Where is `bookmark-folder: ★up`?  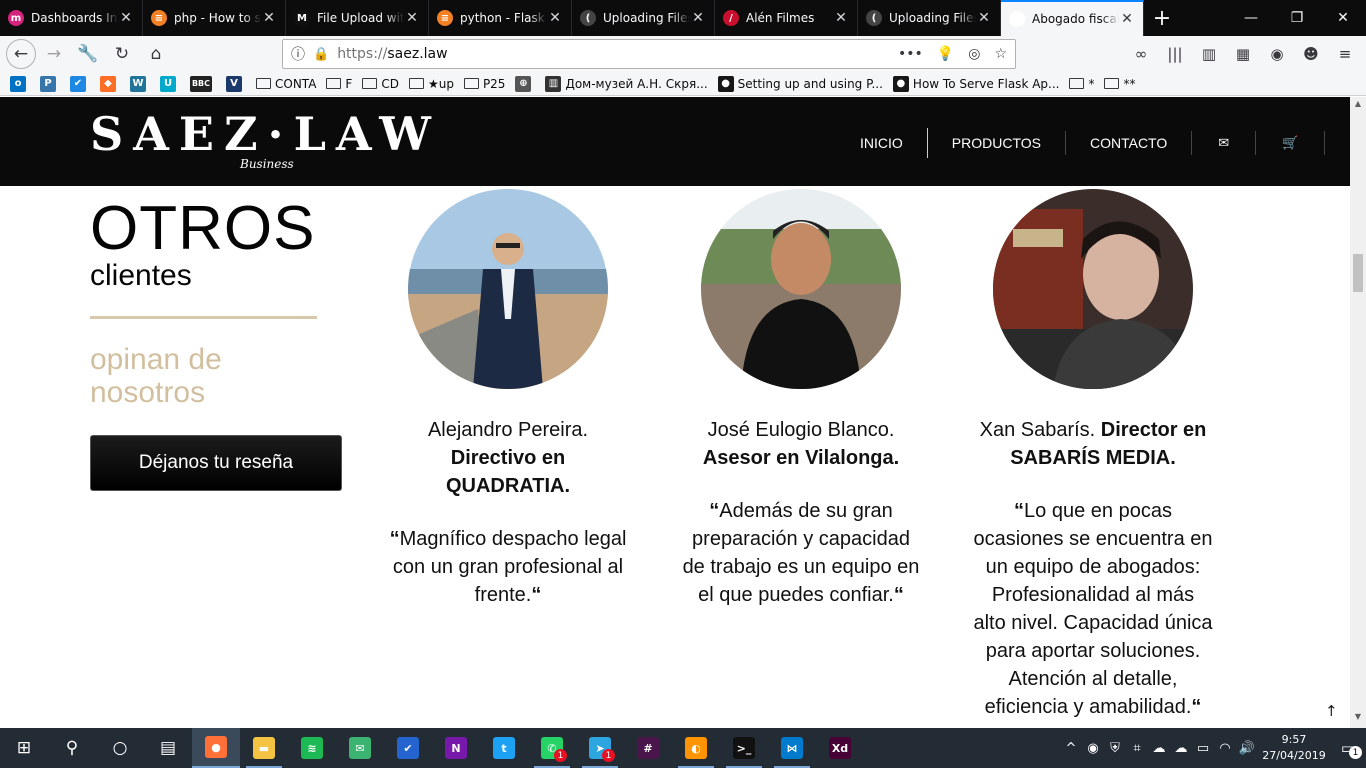
bookmark-folder: ★up is located at coordinates (431, 84).